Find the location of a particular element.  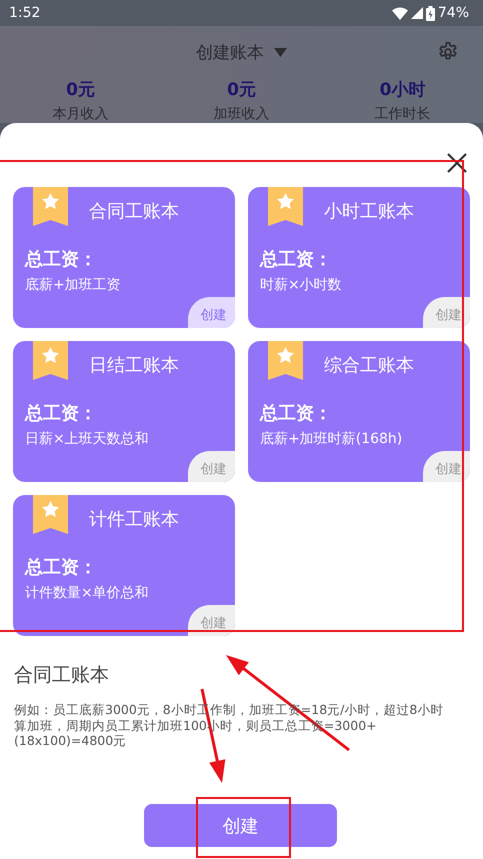

battery-percent: 74% is located at coordinates (453, 13).